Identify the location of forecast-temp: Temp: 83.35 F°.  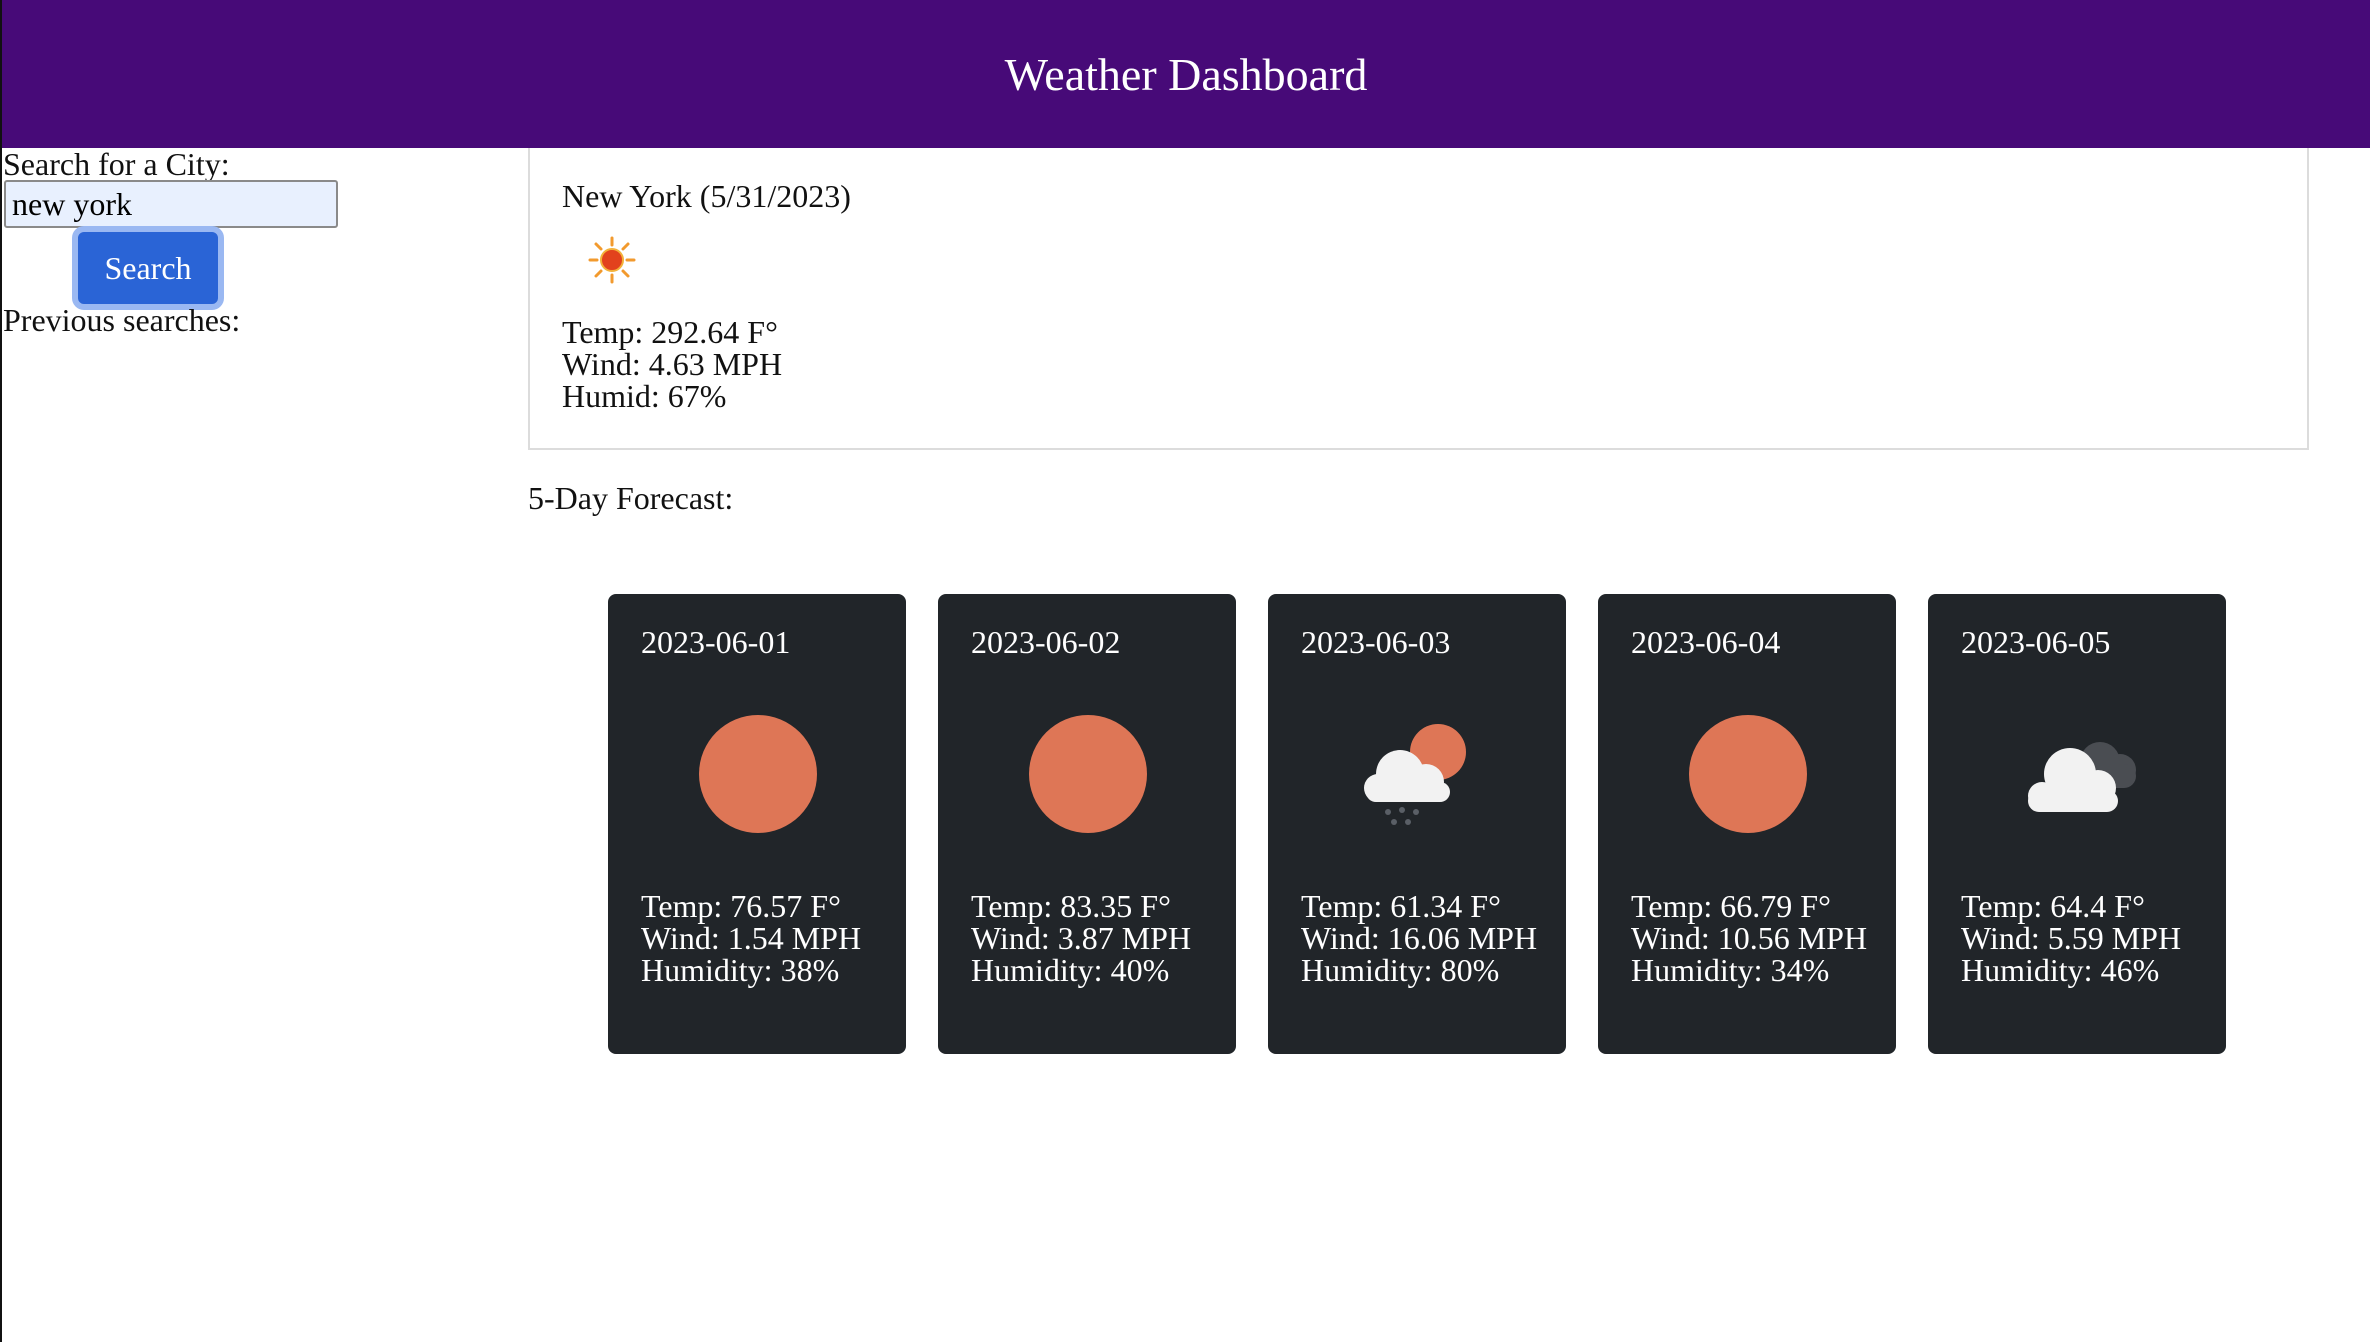
(1071, 906).